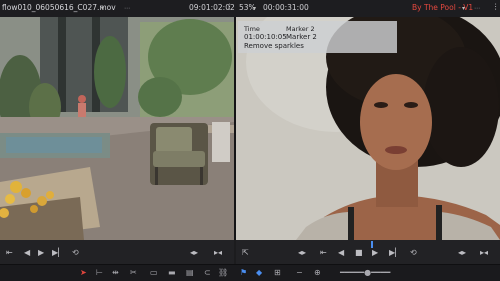  Describe the element at coordinates (372, 244) in the screenshot. I see `playhead-icon` at that location.